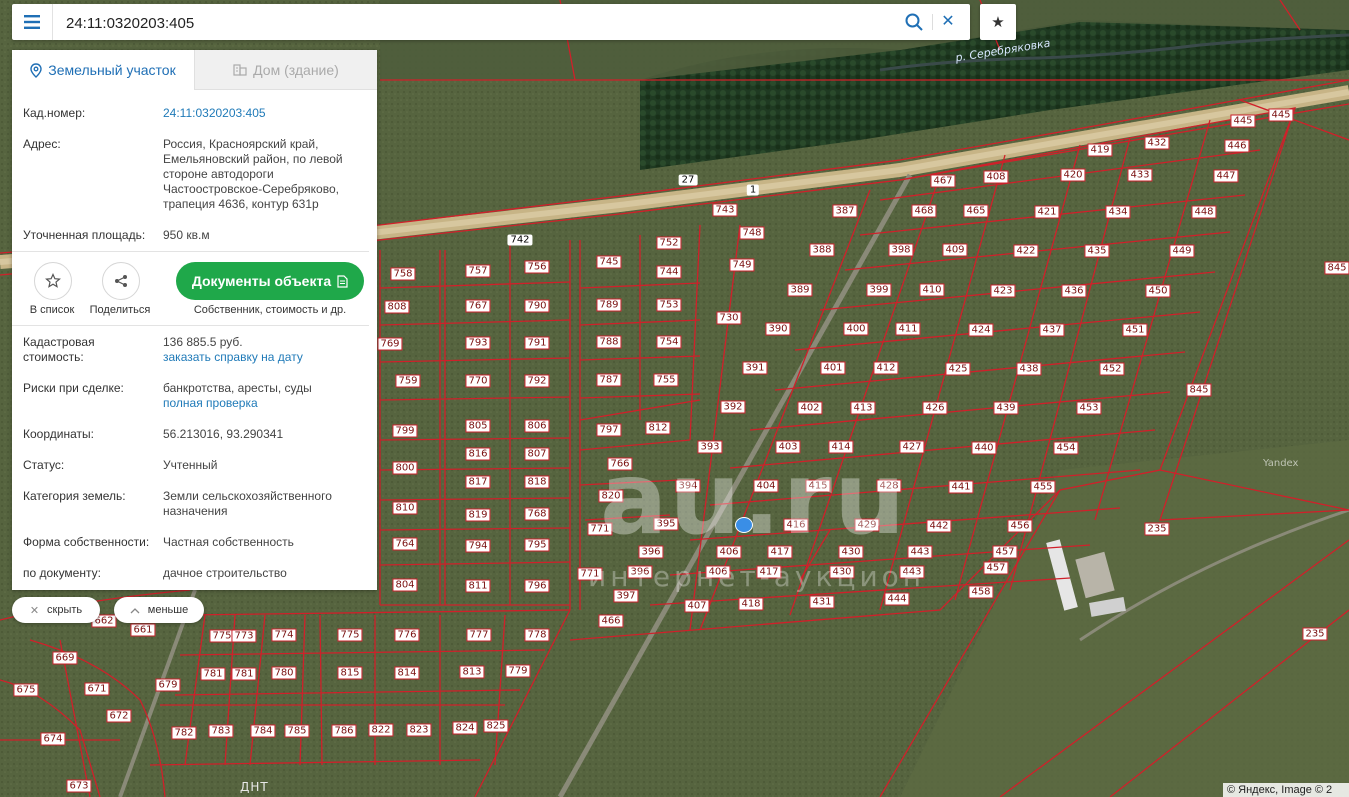 The image size is (1349, 797). What do you see at coordinates (537, 426) in the screenshot?
I see `plot-number-label: 806` at bounding box center [537, 426].